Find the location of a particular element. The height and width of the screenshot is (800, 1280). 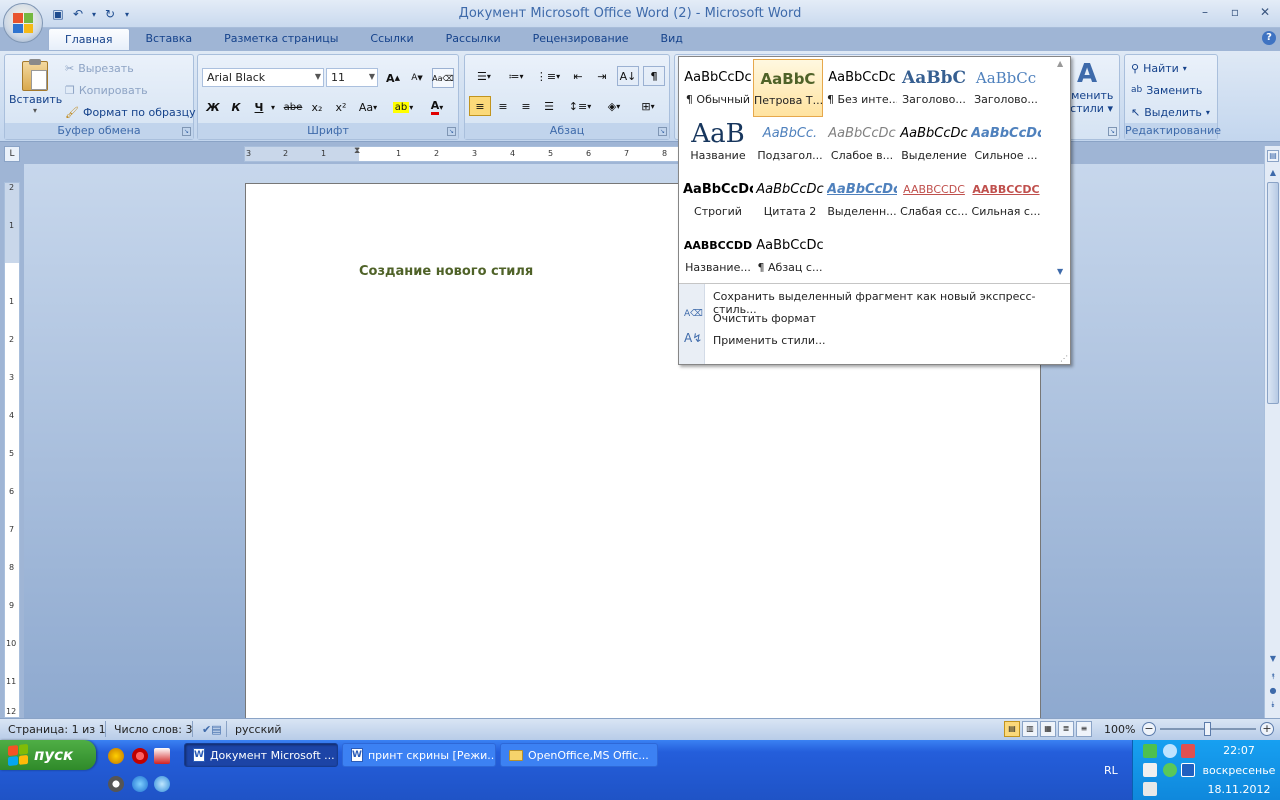

print-layout-icon: ▤ is located at coordinates (1012, 729).